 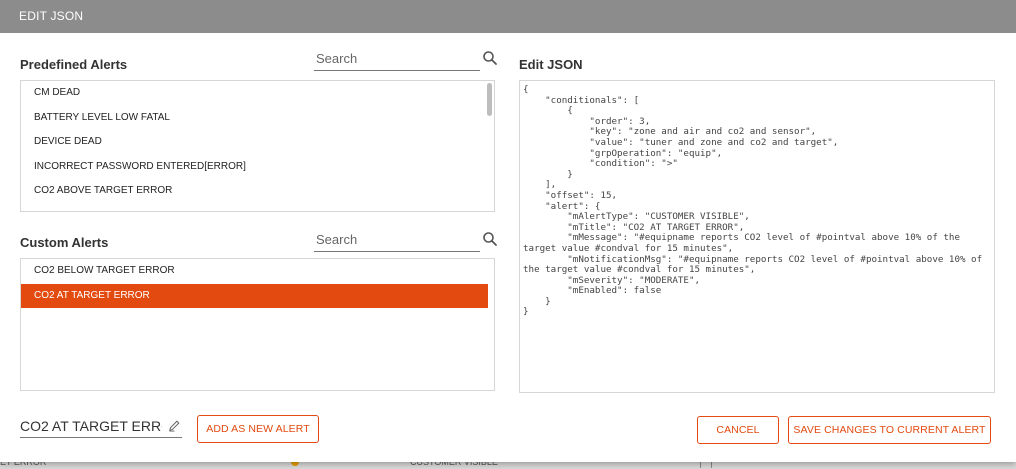 I want to click on predefined-alert-list-item: CO2 ABOVE TARGET ERROR, so click(x=257, y=191).